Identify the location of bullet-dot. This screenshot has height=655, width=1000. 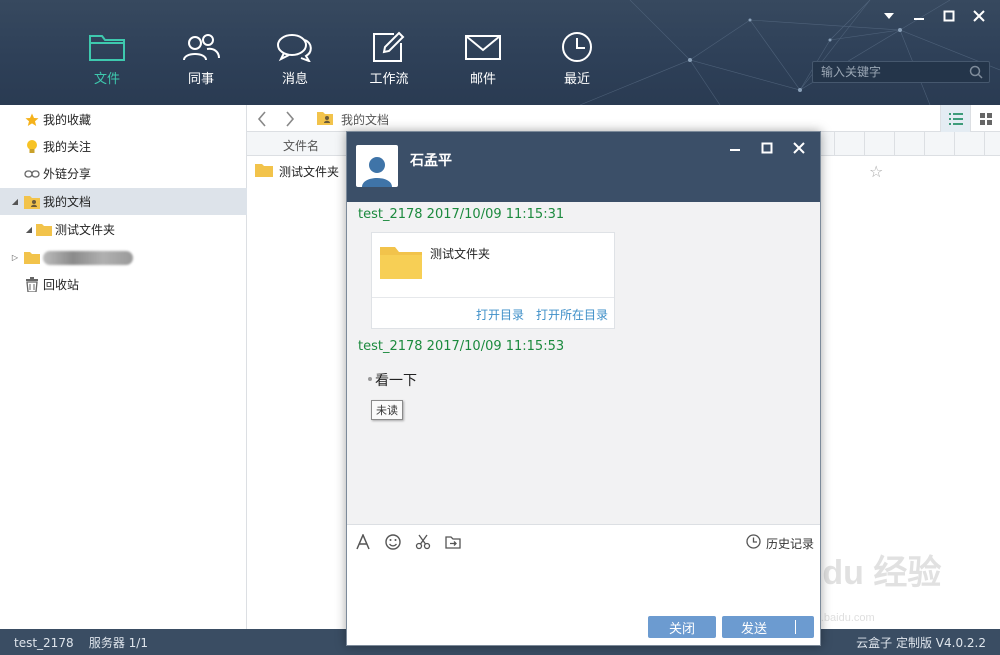
(370, 379).